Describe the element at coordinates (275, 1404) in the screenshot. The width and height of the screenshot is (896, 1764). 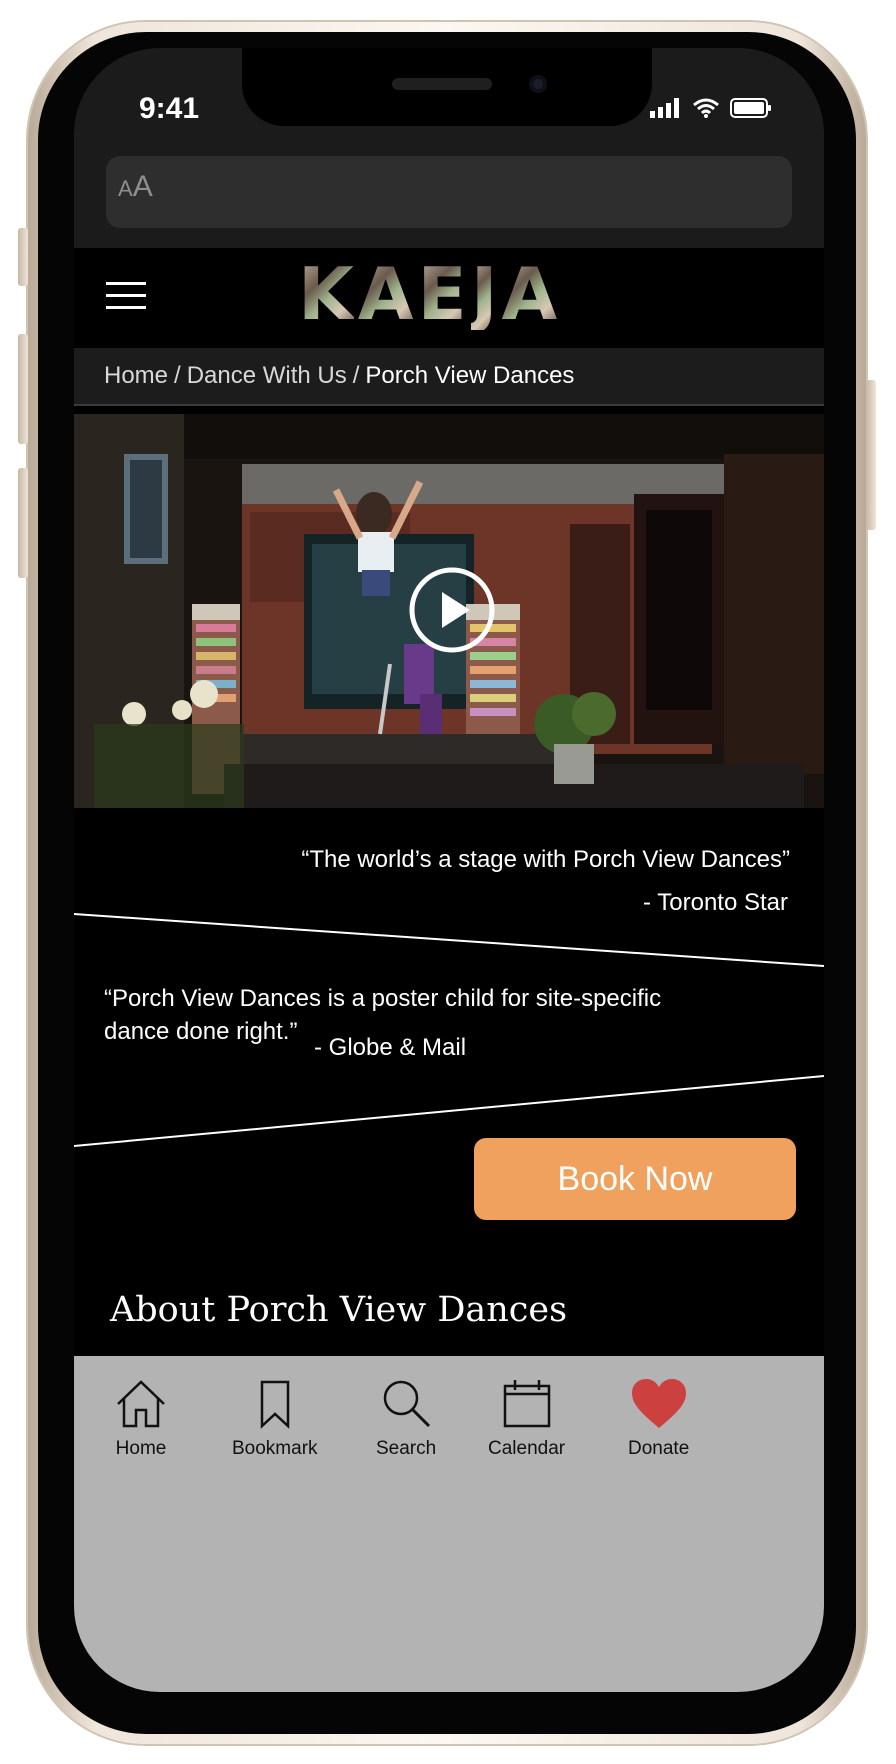
I see `bookmark-icon` at that location.